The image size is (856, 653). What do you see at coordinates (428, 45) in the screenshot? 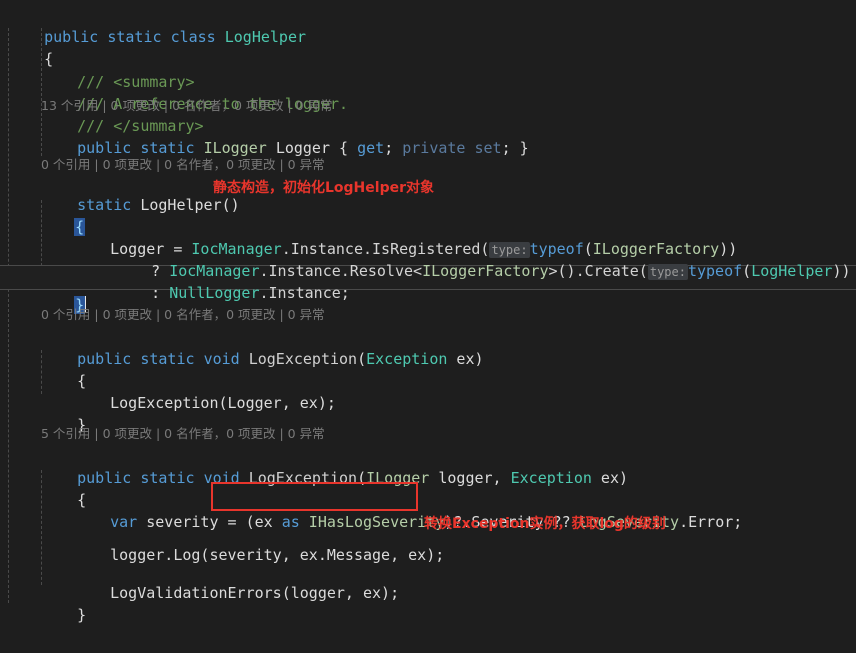
I see `code-line-class-open-brace: {` at bounding box center [428, 45].